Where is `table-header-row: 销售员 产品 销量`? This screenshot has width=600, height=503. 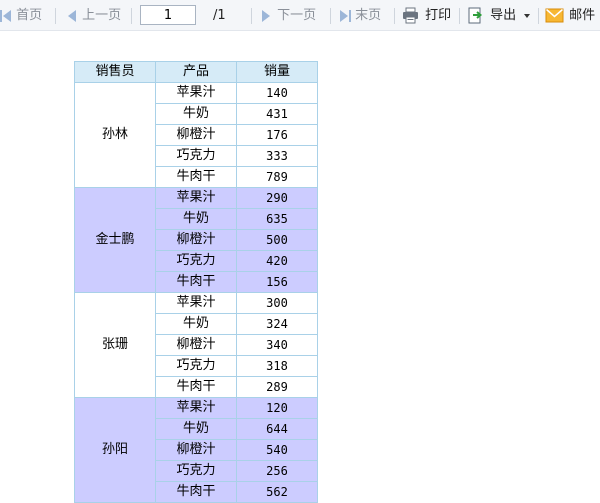
table-header-row: 销售员 产品 销量 is located at coordinates (196, 72).